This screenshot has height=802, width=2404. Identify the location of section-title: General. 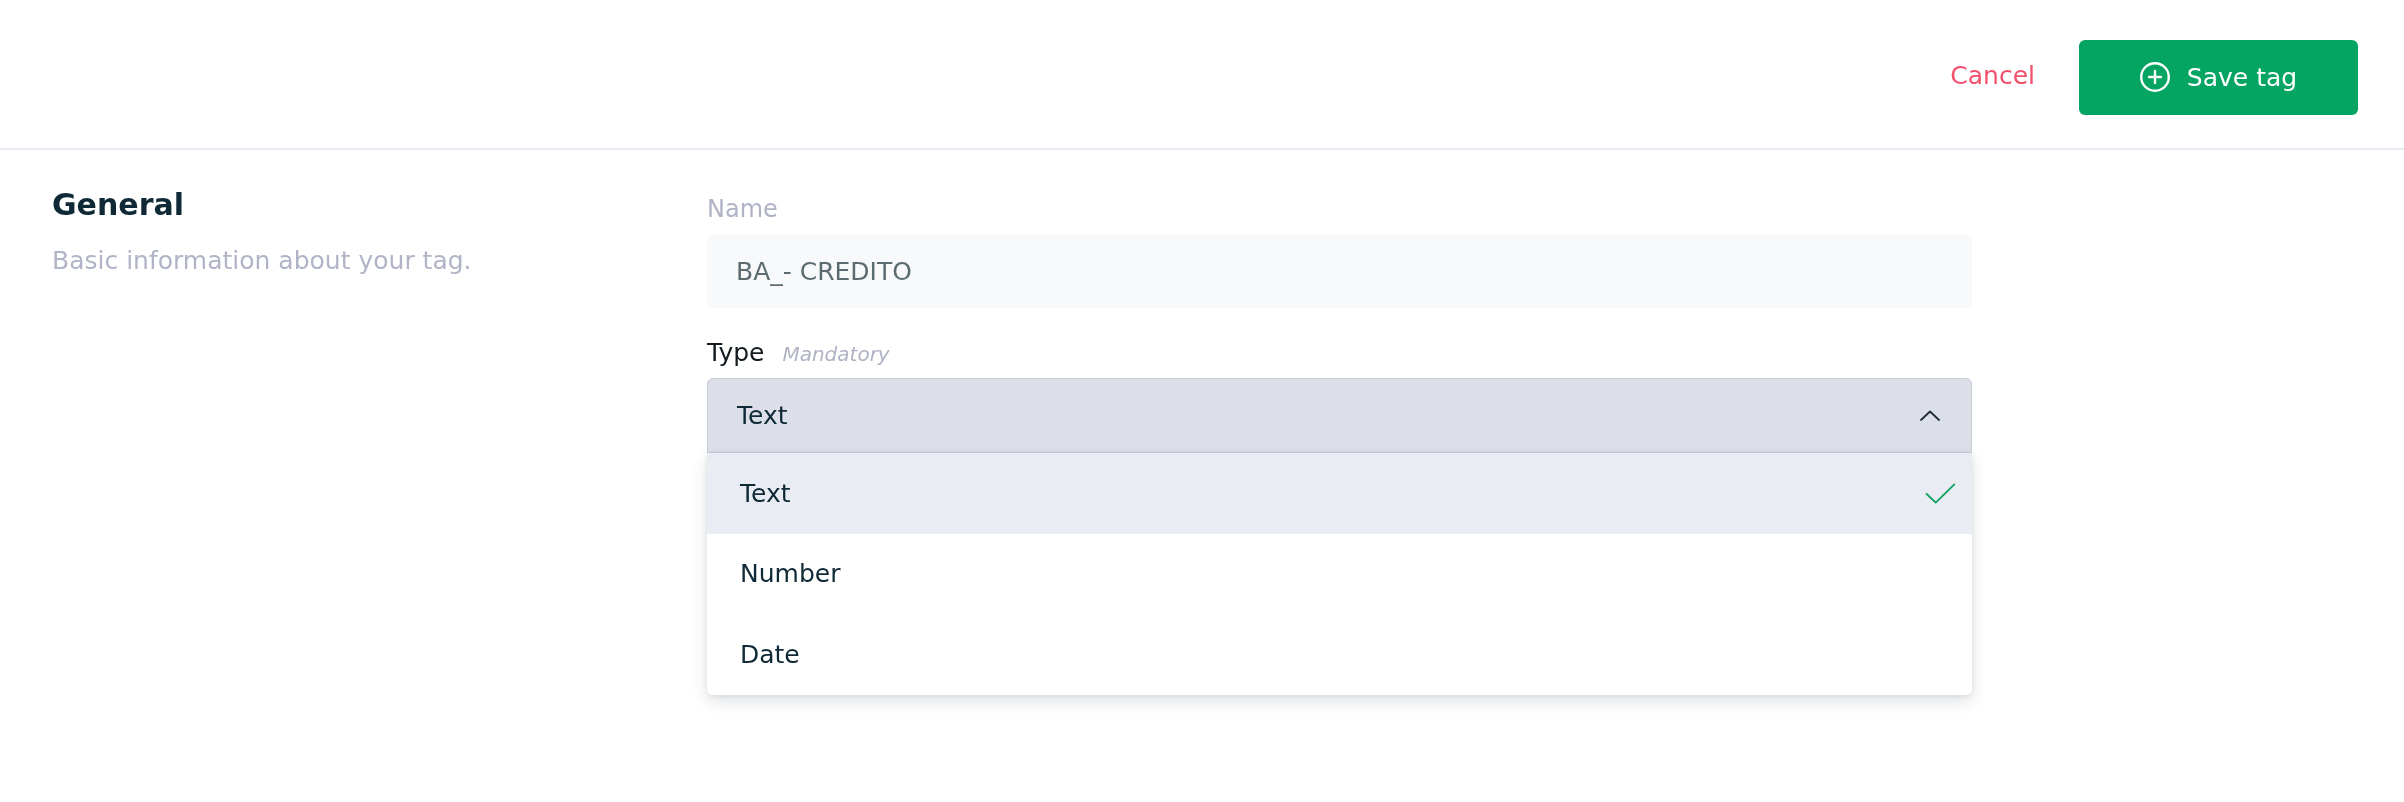
(118, 205).